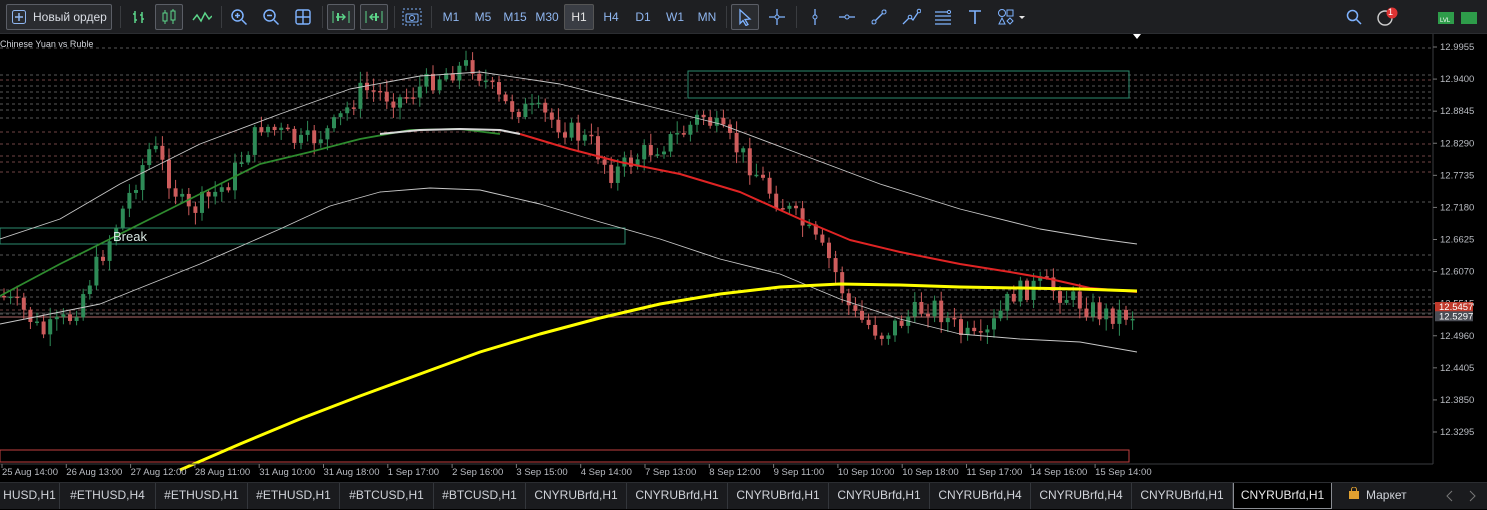  I want to click on time-axis-label: 9 Sep 11:00, so click(799, 472).